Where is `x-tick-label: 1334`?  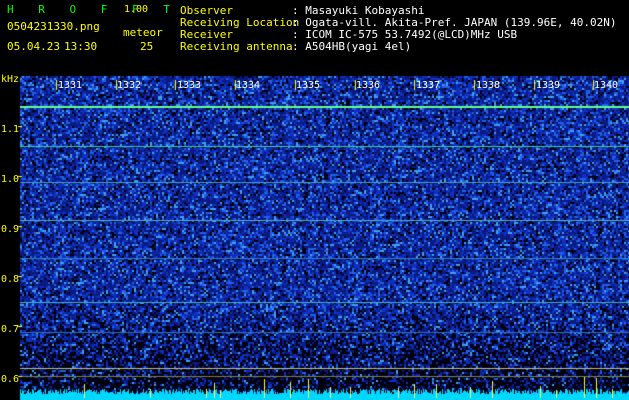 x-tick-label: 1334 is located at coordinates (248, 85).